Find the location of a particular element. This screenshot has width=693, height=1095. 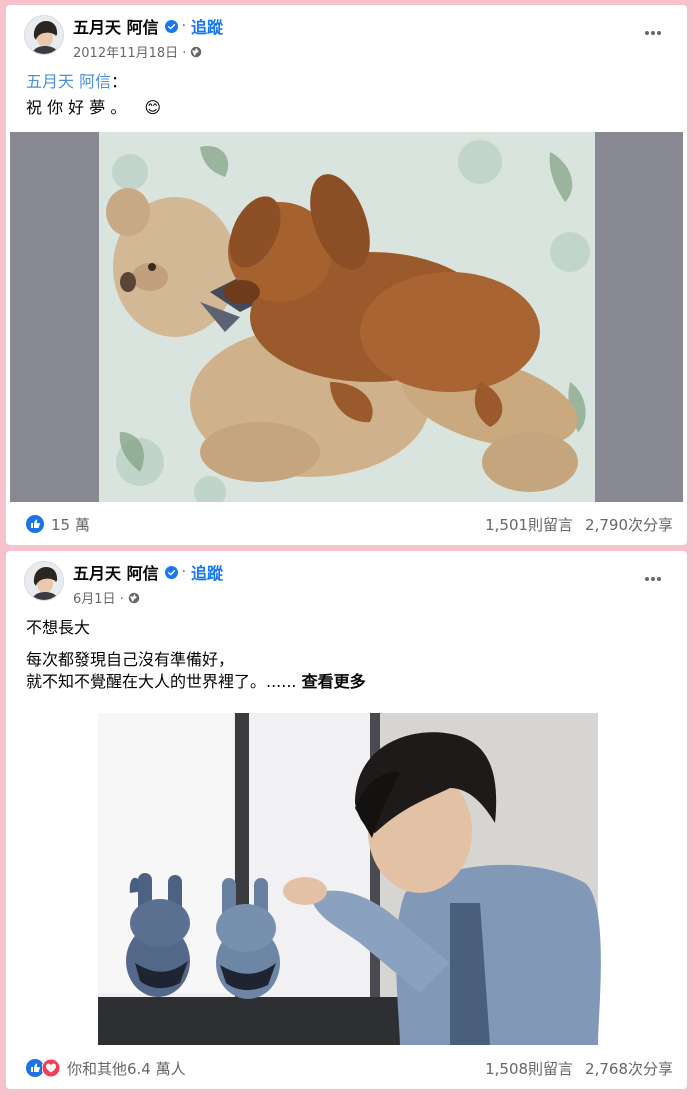

reaction-count: 你和其他6.4 萬人 is located at coordinates (126, 1068).